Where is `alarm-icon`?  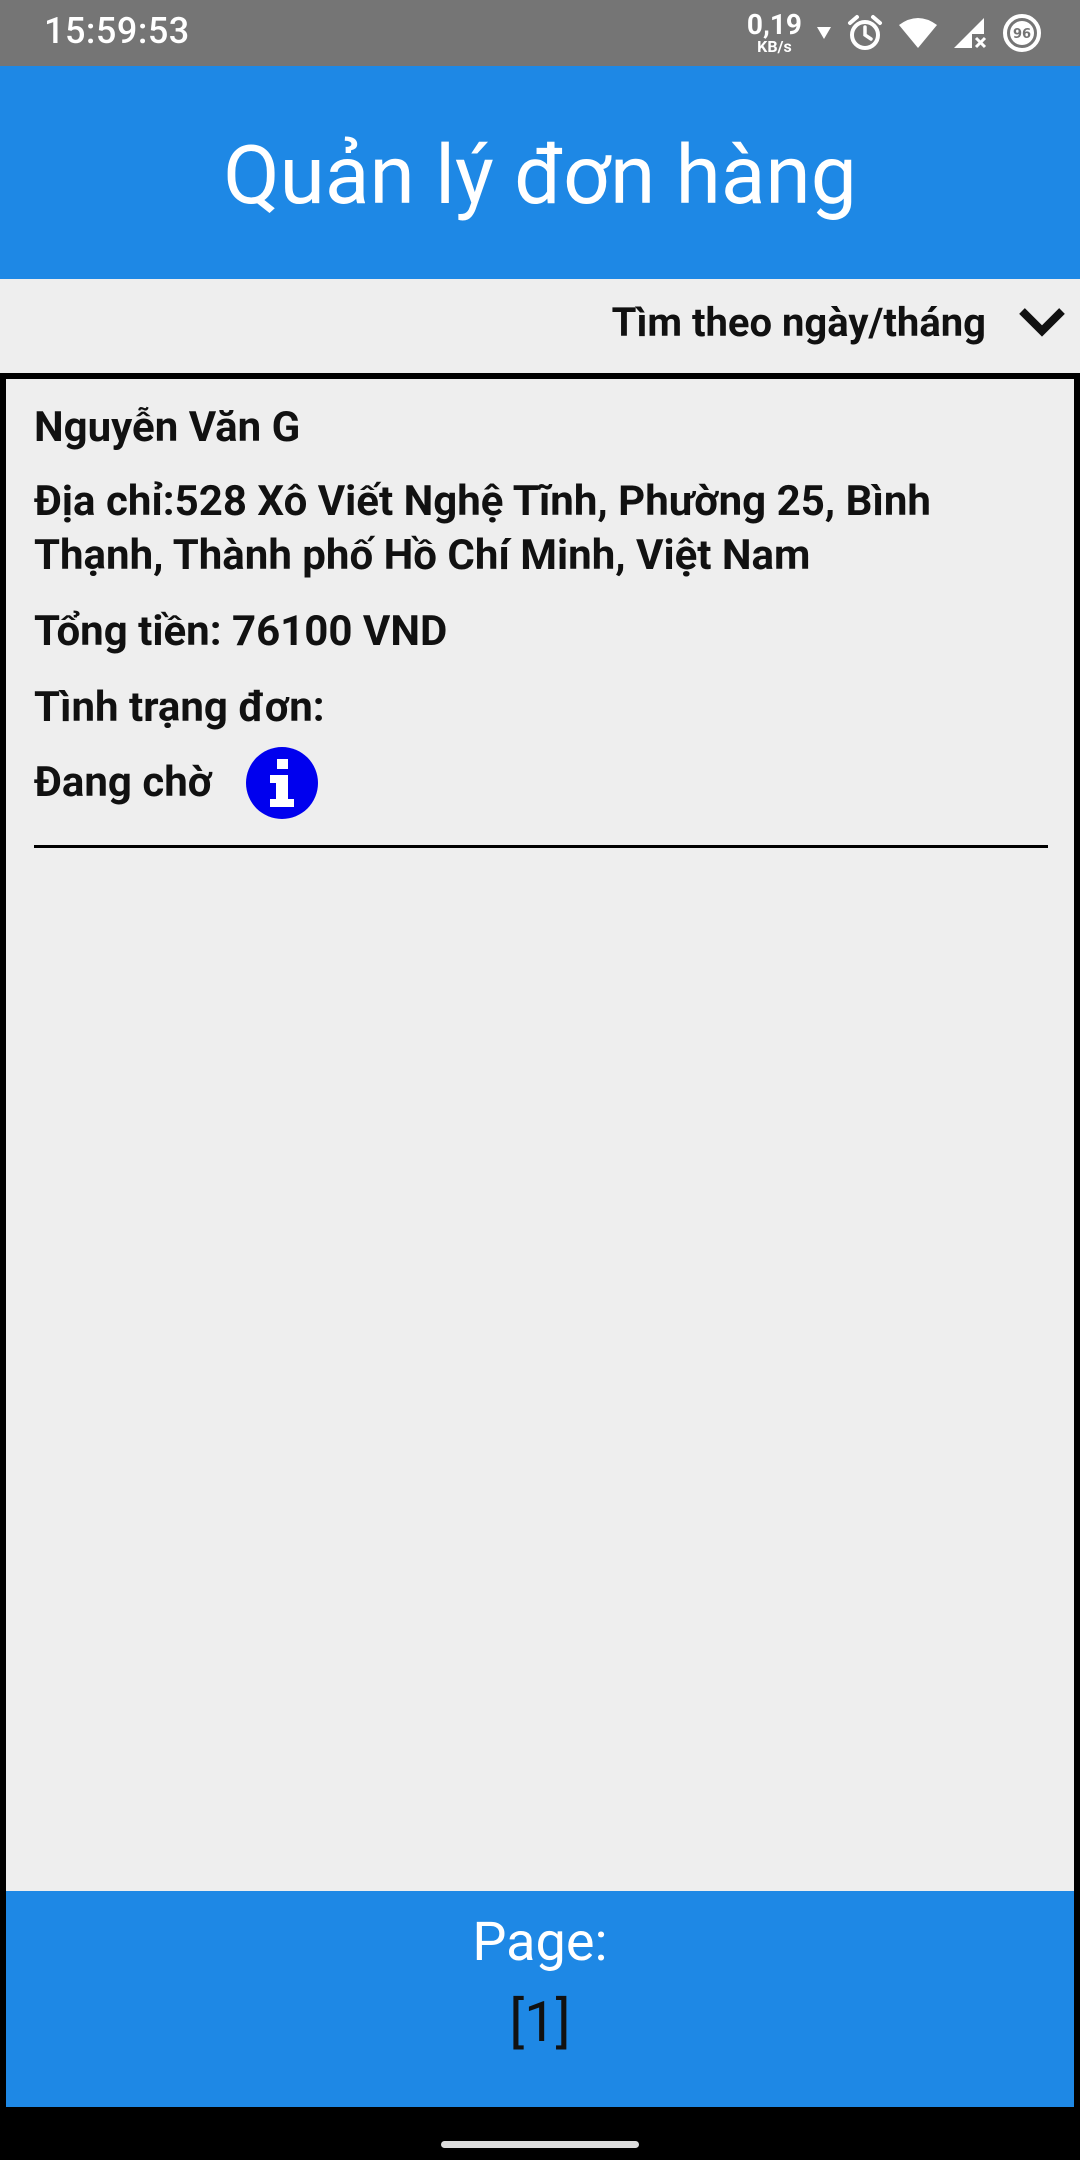 alarm-icon is located at coordinates (865, 33).